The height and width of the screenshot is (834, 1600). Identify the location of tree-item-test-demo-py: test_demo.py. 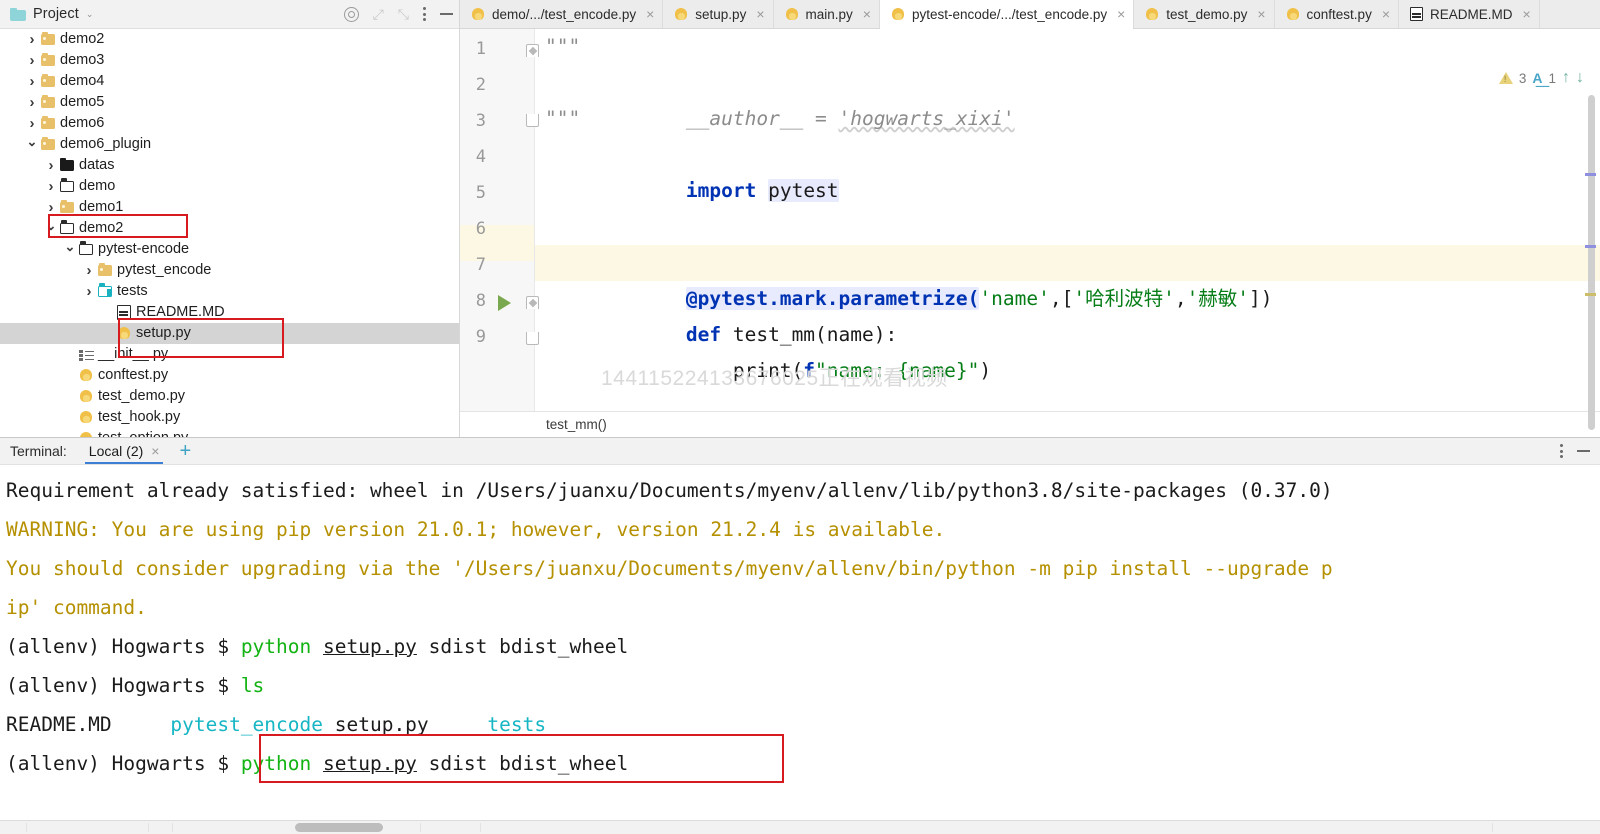
(229, 396).